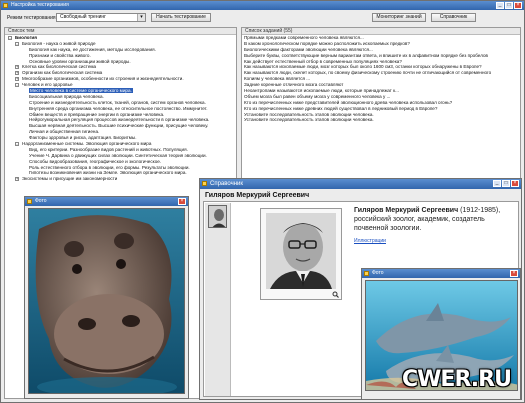  I want to click on reference-button: Справочник, so click(453, 17).